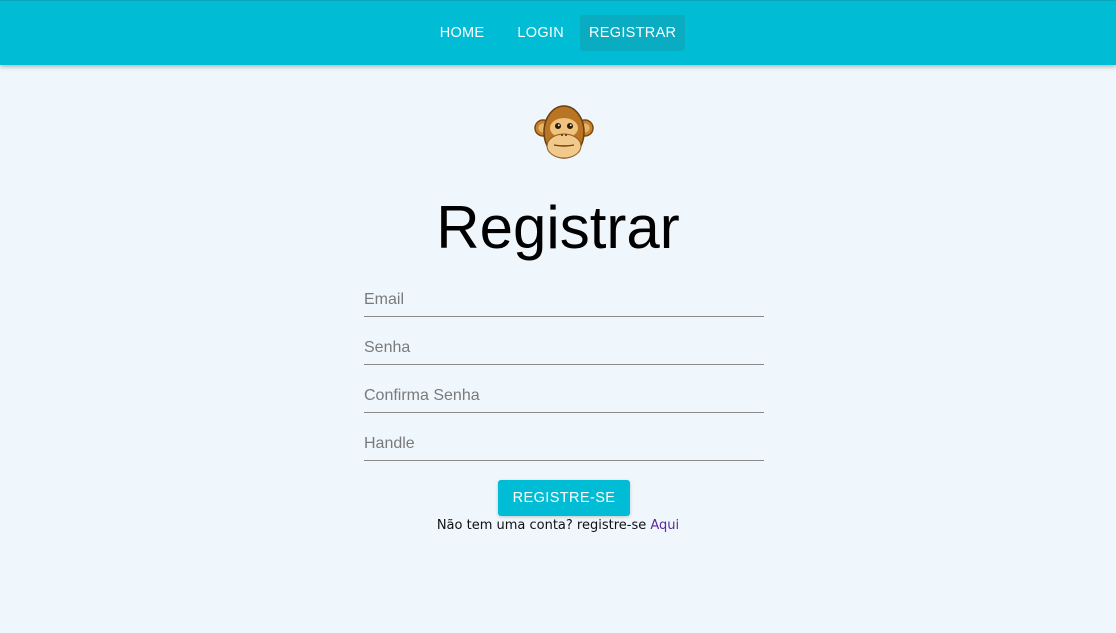 This screenshot has height=633, width=1116. What do you see at coordinates (462, 33) in the screenshot?
I see `nav-home: HOME` at bounding box center [462, 33].